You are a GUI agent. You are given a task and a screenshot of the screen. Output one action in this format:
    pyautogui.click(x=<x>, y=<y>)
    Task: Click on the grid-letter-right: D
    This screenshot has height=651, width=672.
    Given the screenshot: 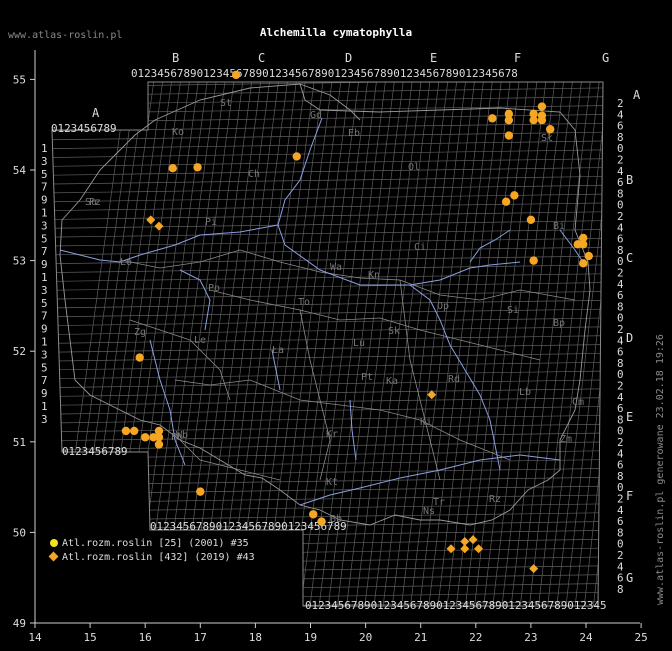 What is the action you would take?
    pyautogui.click(x=629, y=338)
    